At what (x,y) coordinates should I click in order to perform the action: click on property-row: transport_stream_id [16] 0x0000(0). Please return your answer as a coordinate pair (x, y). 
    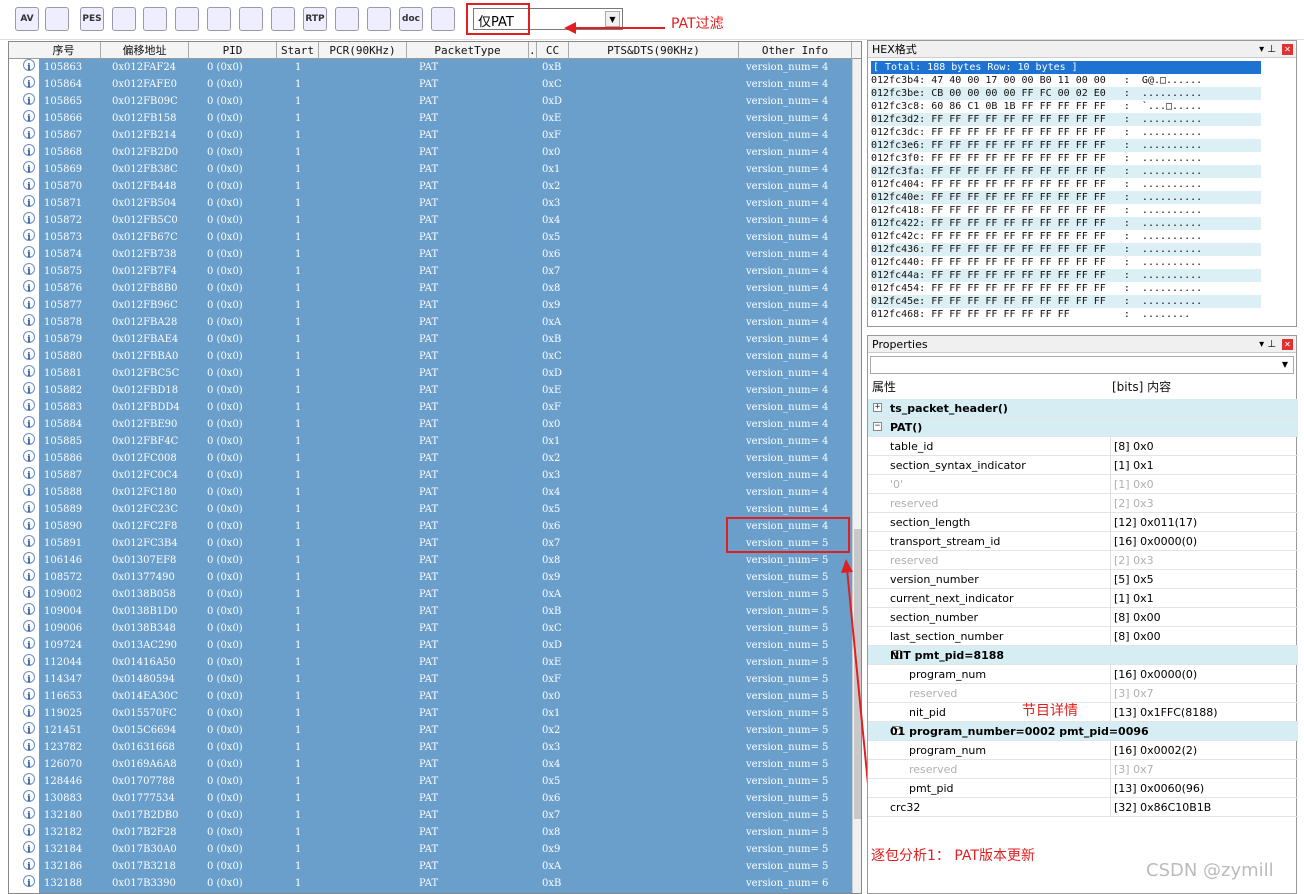
    Looking at the image, I should click on (1083, 541).